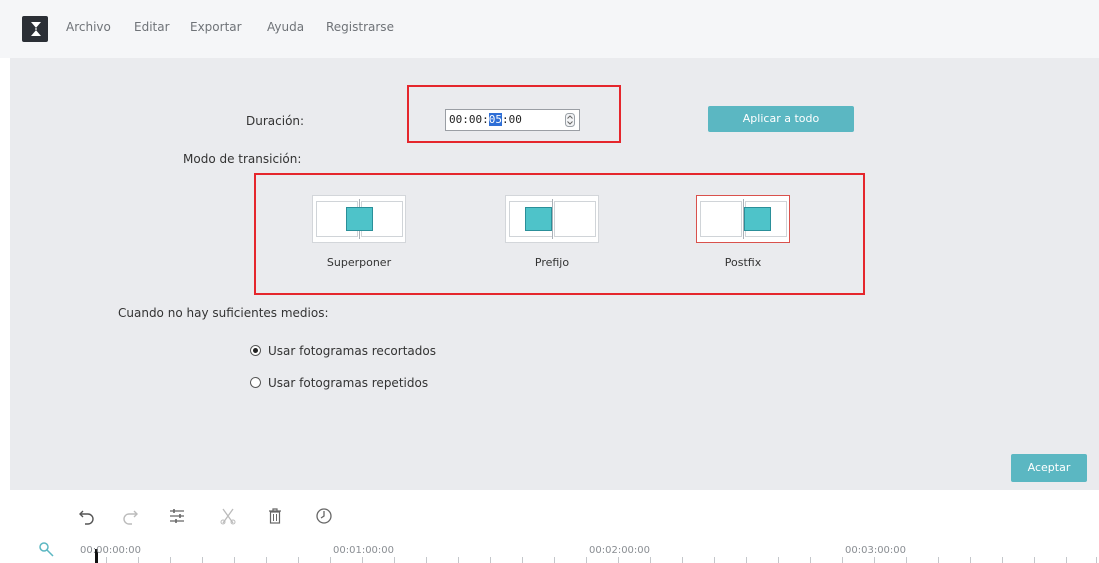 The height and width of the screenshot is (563, 1099). What do you see at coordinates (721, 219) in the screenshot?
I see `clip-a` at bounding box center [721, 219].